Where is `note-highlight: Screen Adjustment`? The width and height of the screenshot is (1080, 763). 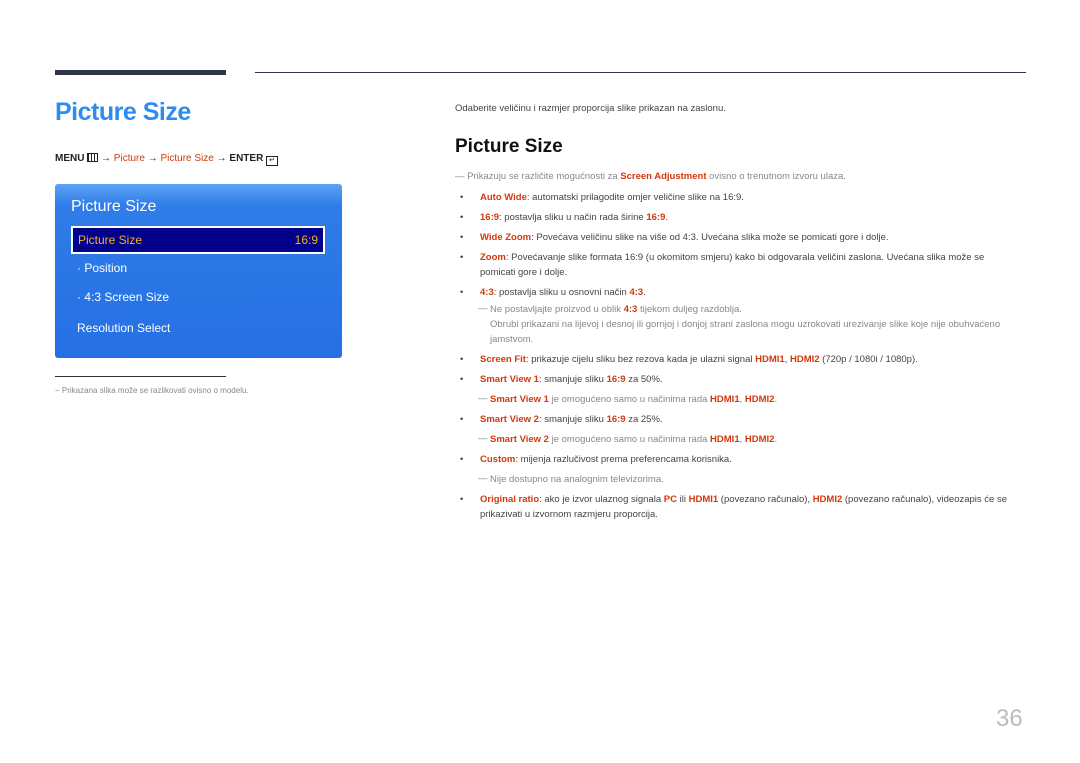
note-highlight: Screen Adjustment is located at coordinates (663, 176).